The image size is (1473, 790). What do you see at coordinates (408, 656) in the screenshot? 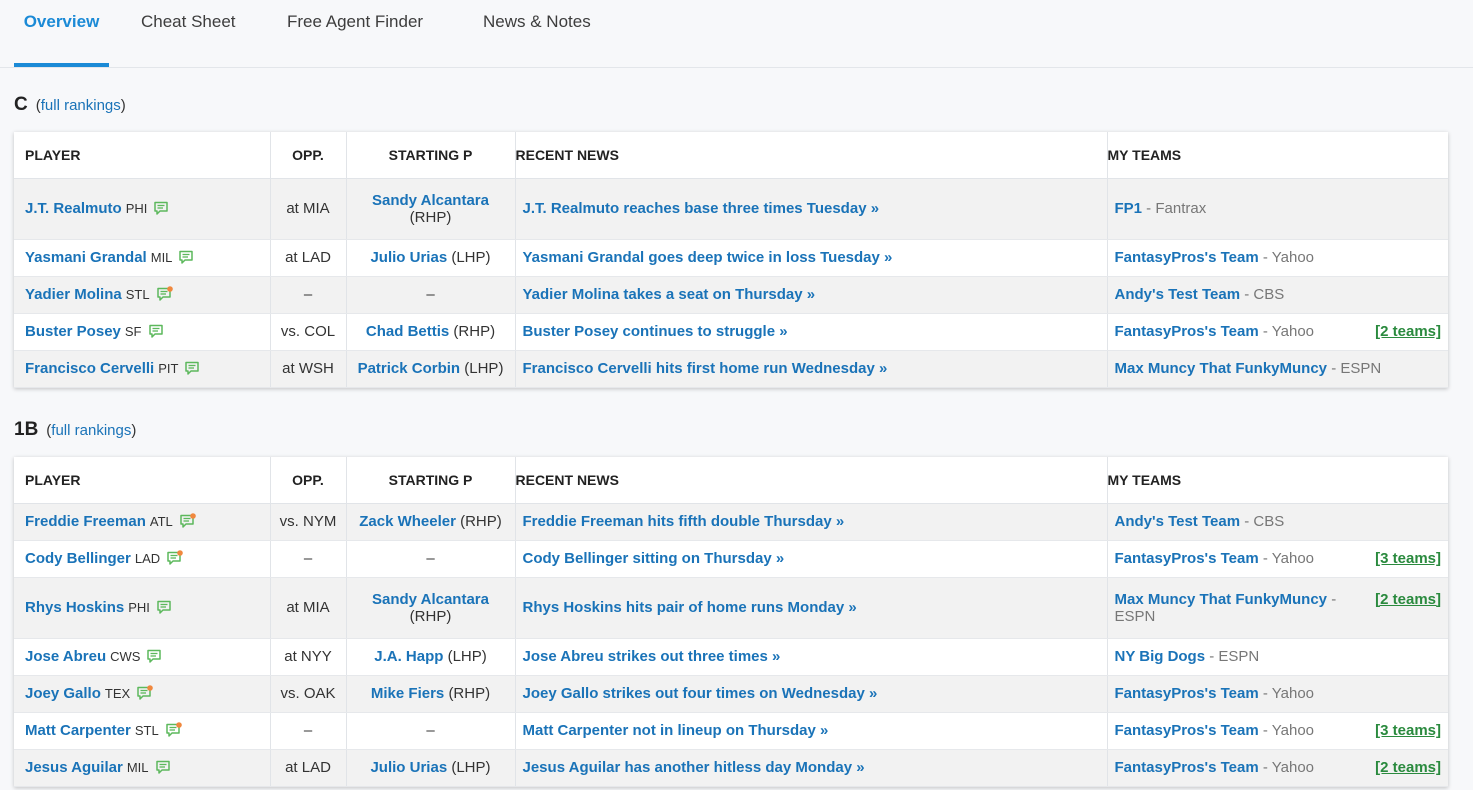
I see `starting-pitcher-link: J.A. Happ` at bounding box center [408, 656].